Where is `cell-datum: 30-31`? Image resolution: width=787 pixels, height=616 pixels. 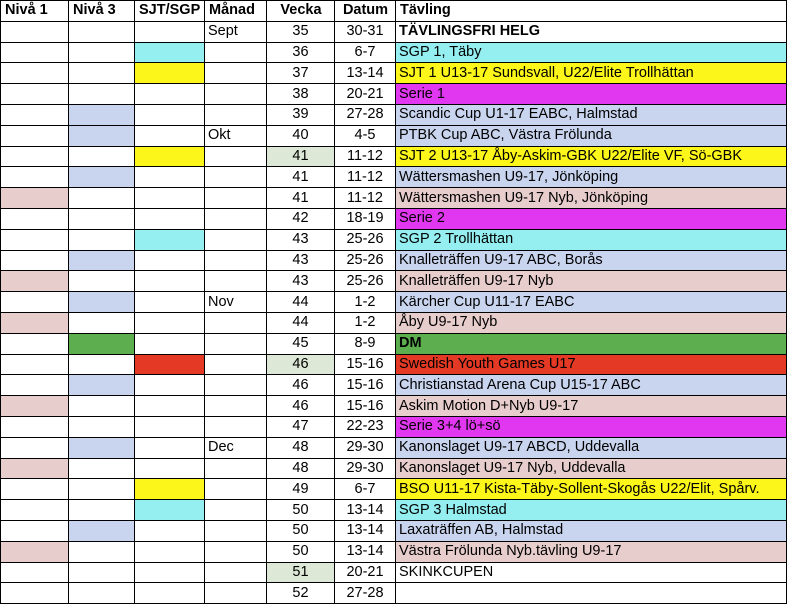 cell-datum: 30-31 is located at coordinates (365, 31).